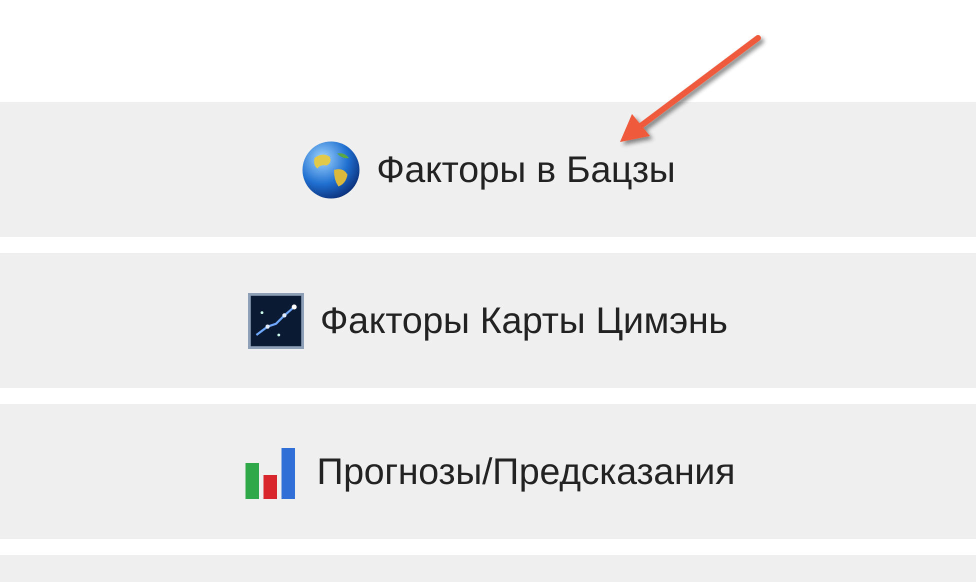  I want to click on globe-icon, so click(330, 170).